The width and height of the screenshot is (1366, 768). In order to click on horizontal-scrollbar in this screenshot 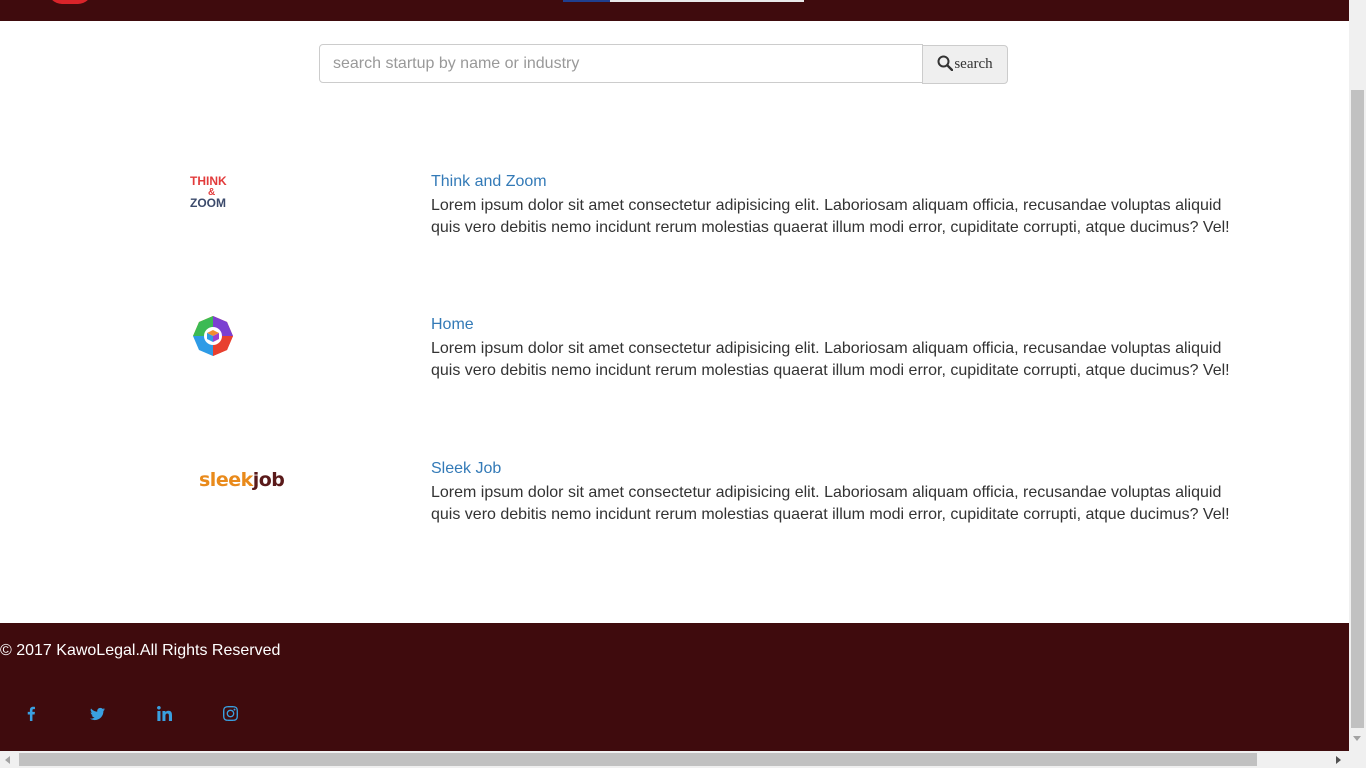, I will do `click(683, 759)`.